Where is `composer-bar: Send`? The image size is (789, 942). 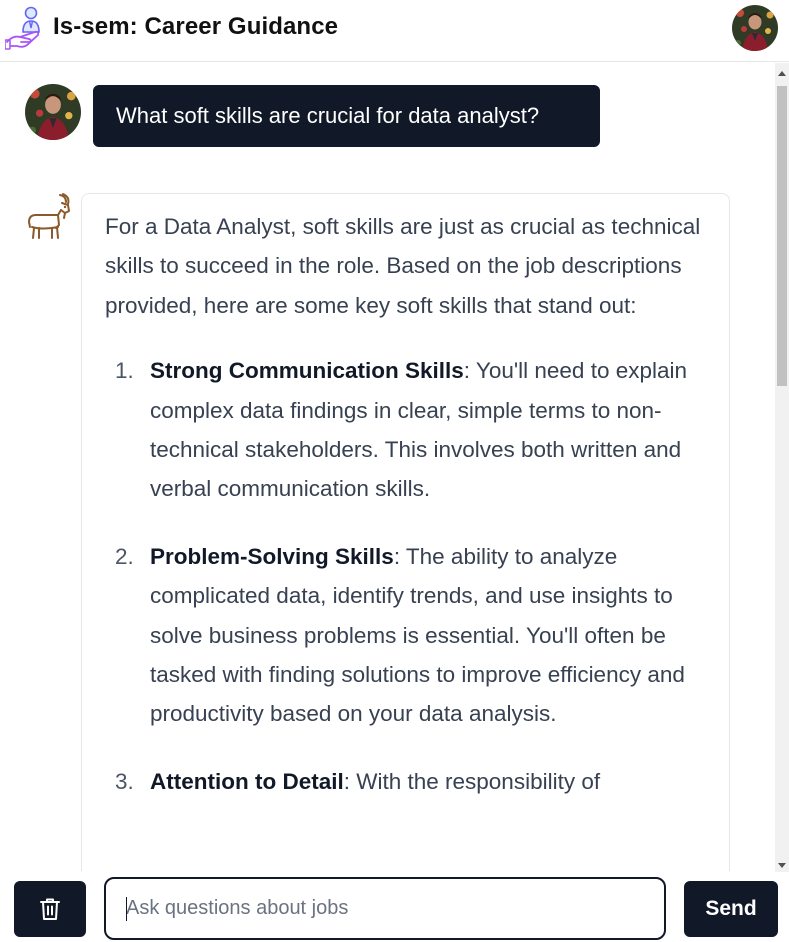
composer-bar: Send is located at coordinates (394, 907).